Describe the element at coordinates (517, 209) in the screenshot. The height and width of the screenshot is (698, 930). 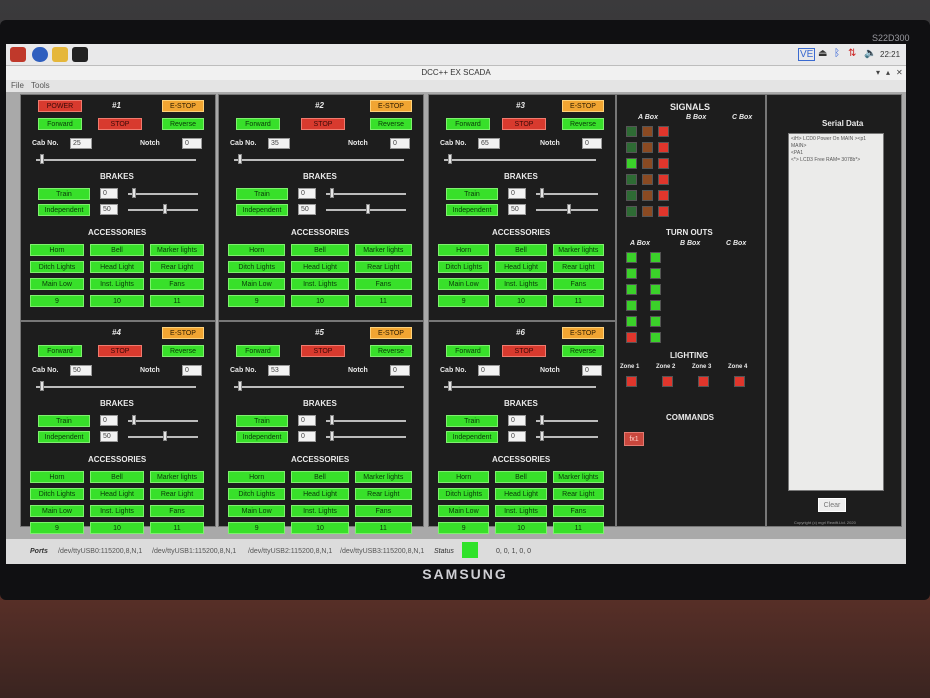
I see `throttle-3-independent-field: 50` at that location.